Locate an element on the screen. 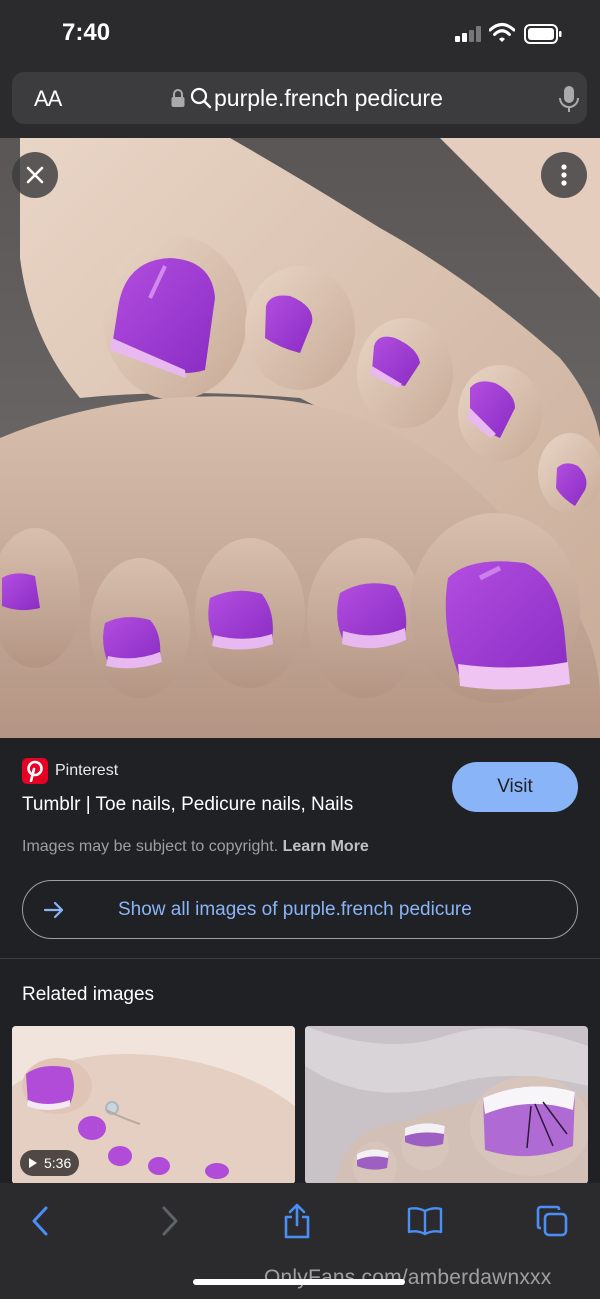 The image size is (600, 1299). forward-icon is located at coordinates (170, 1221).